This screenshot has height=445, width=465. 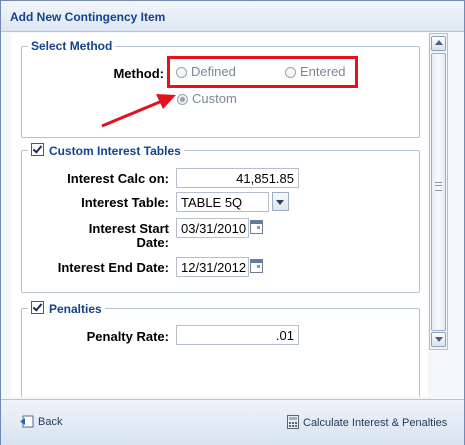 I want to click on scroll-down-button, so click(x=438, y=339).